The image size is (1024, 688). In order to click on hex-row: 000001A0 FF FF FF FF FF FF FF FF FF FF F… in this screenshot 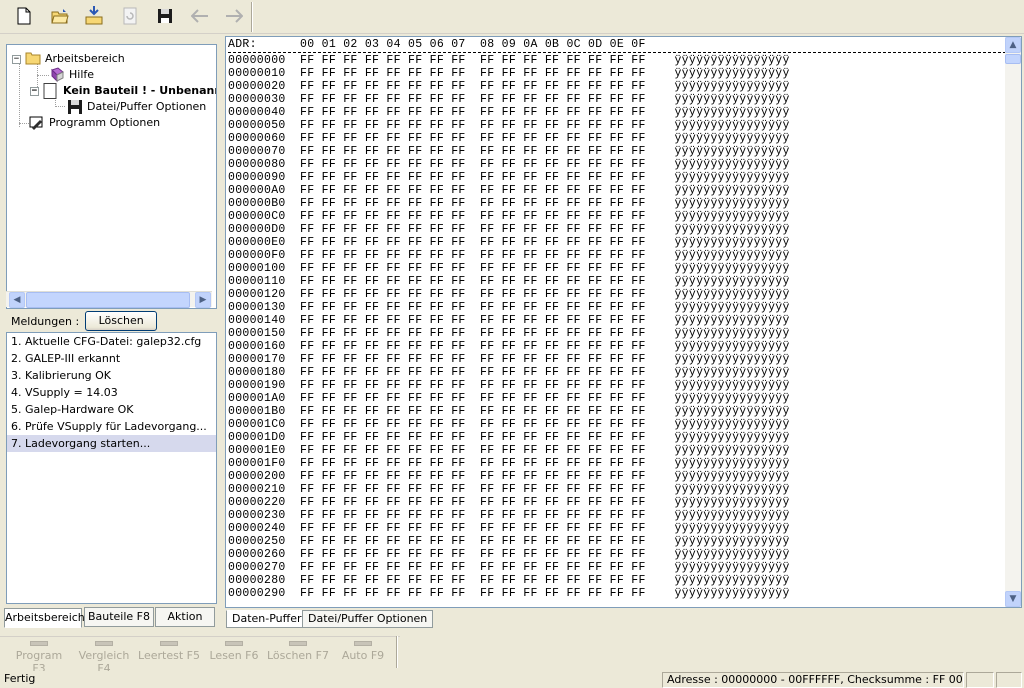, I will do `click(617, 398)`.